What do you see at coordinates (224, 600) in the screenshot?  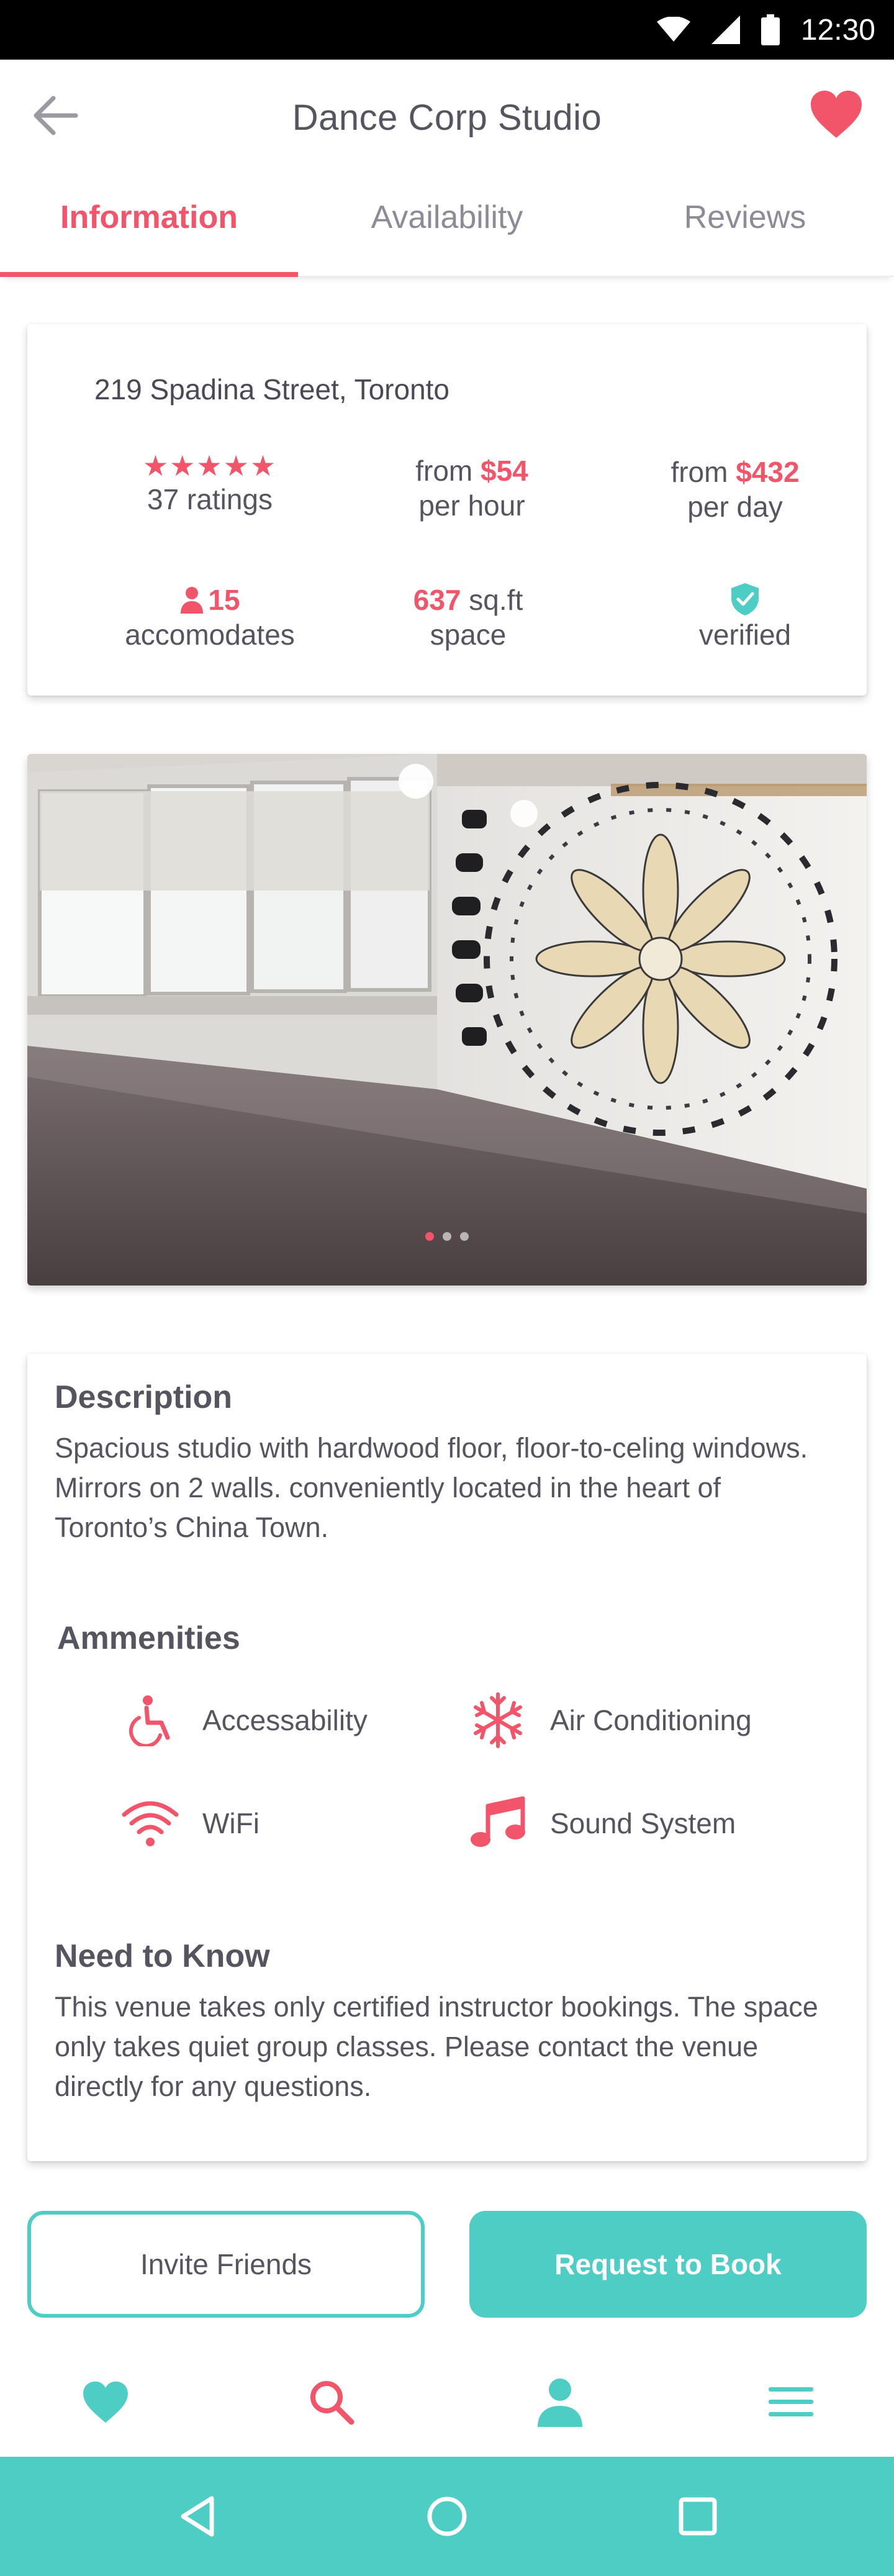 I see `capacity-value: 15` at bounding box center [224, 600].